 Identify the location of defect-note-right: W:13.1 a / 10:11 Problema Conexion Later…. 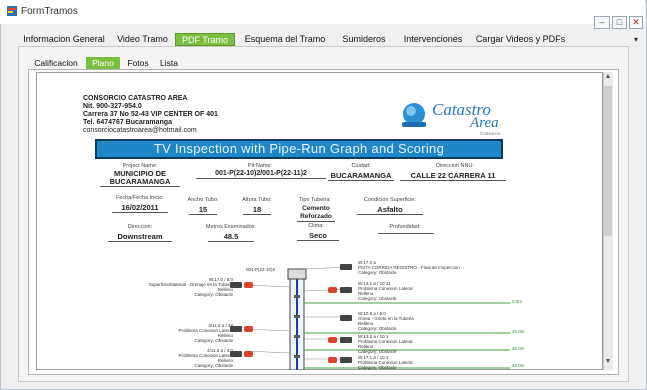
(385, 291).